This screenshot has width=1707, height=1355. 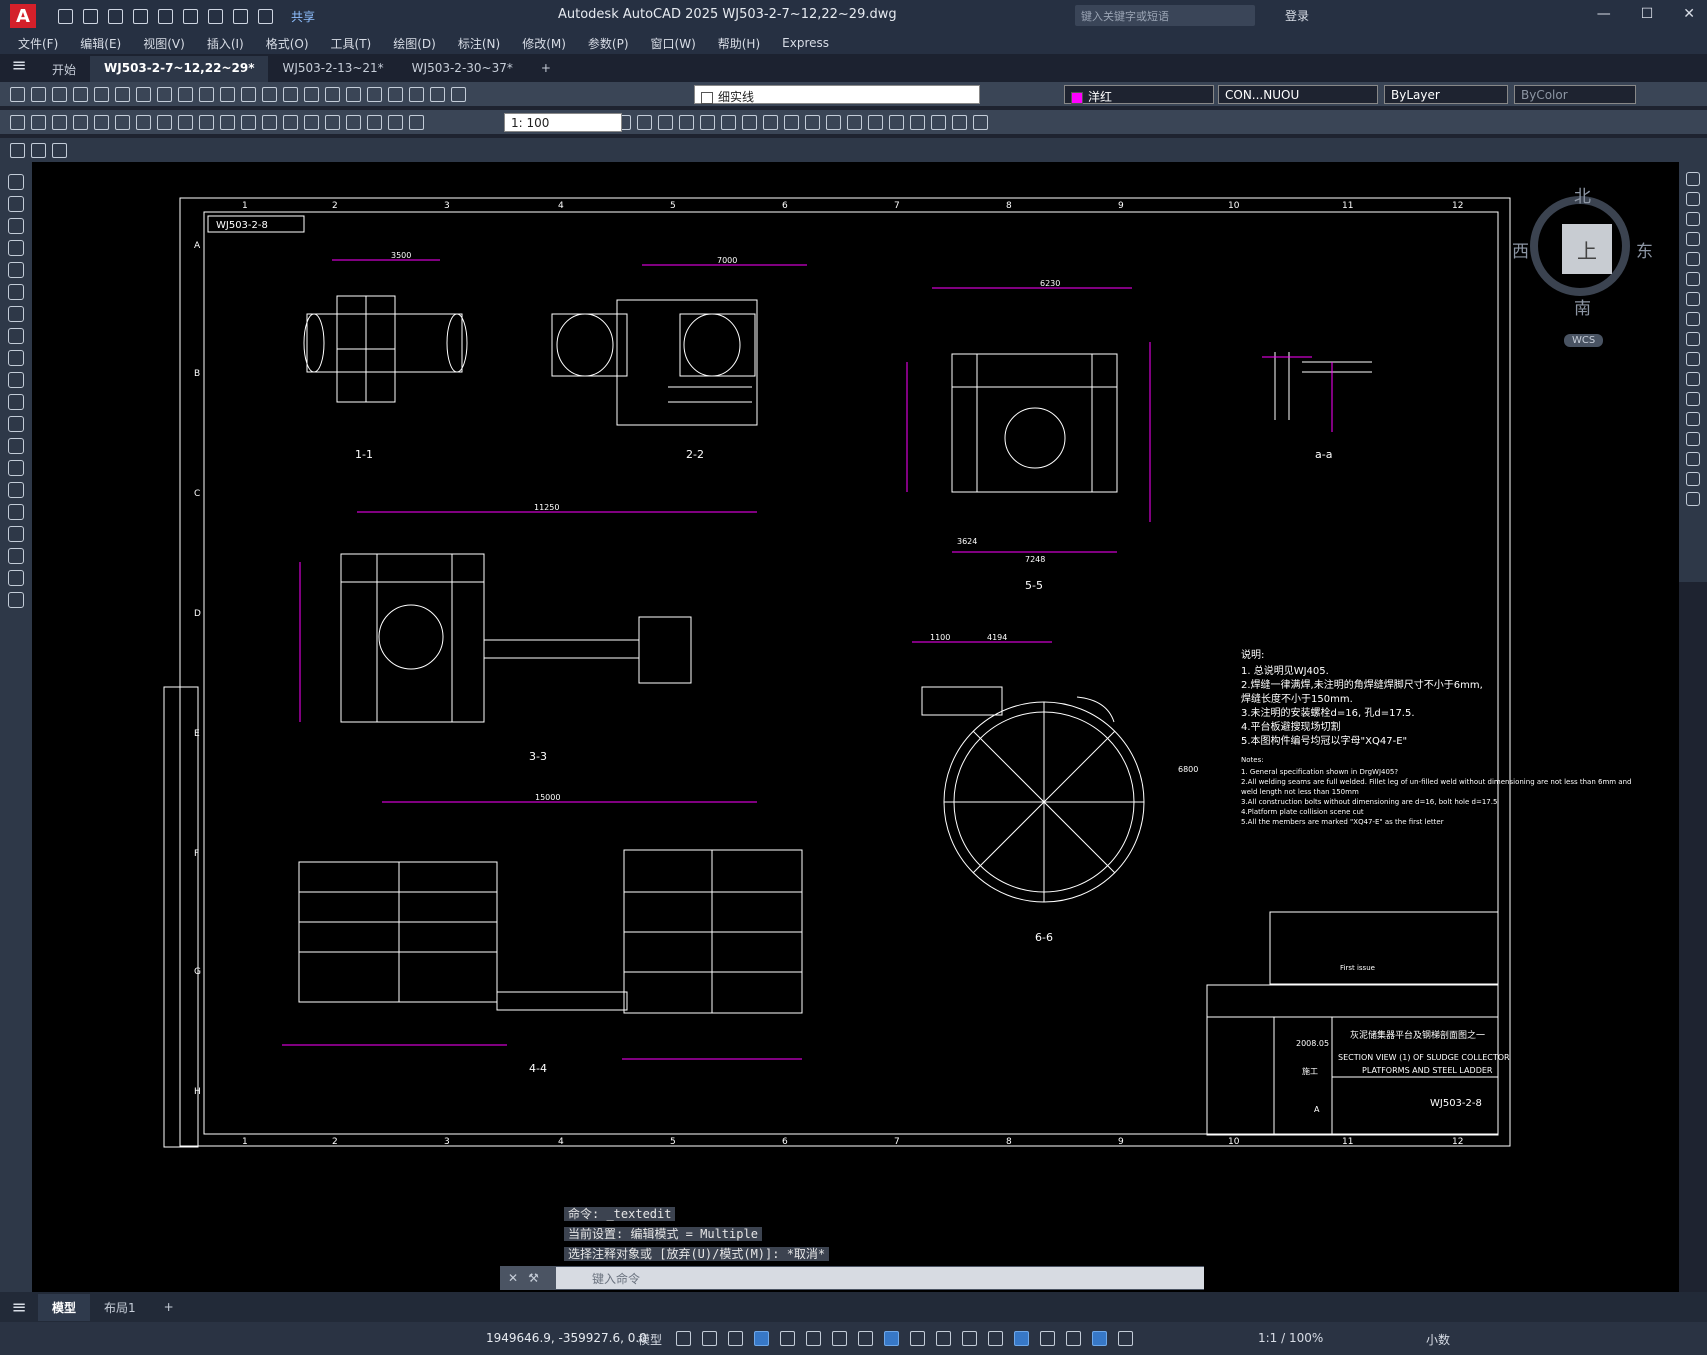 I want to click on join-icon, so click(x=1693, y=419).